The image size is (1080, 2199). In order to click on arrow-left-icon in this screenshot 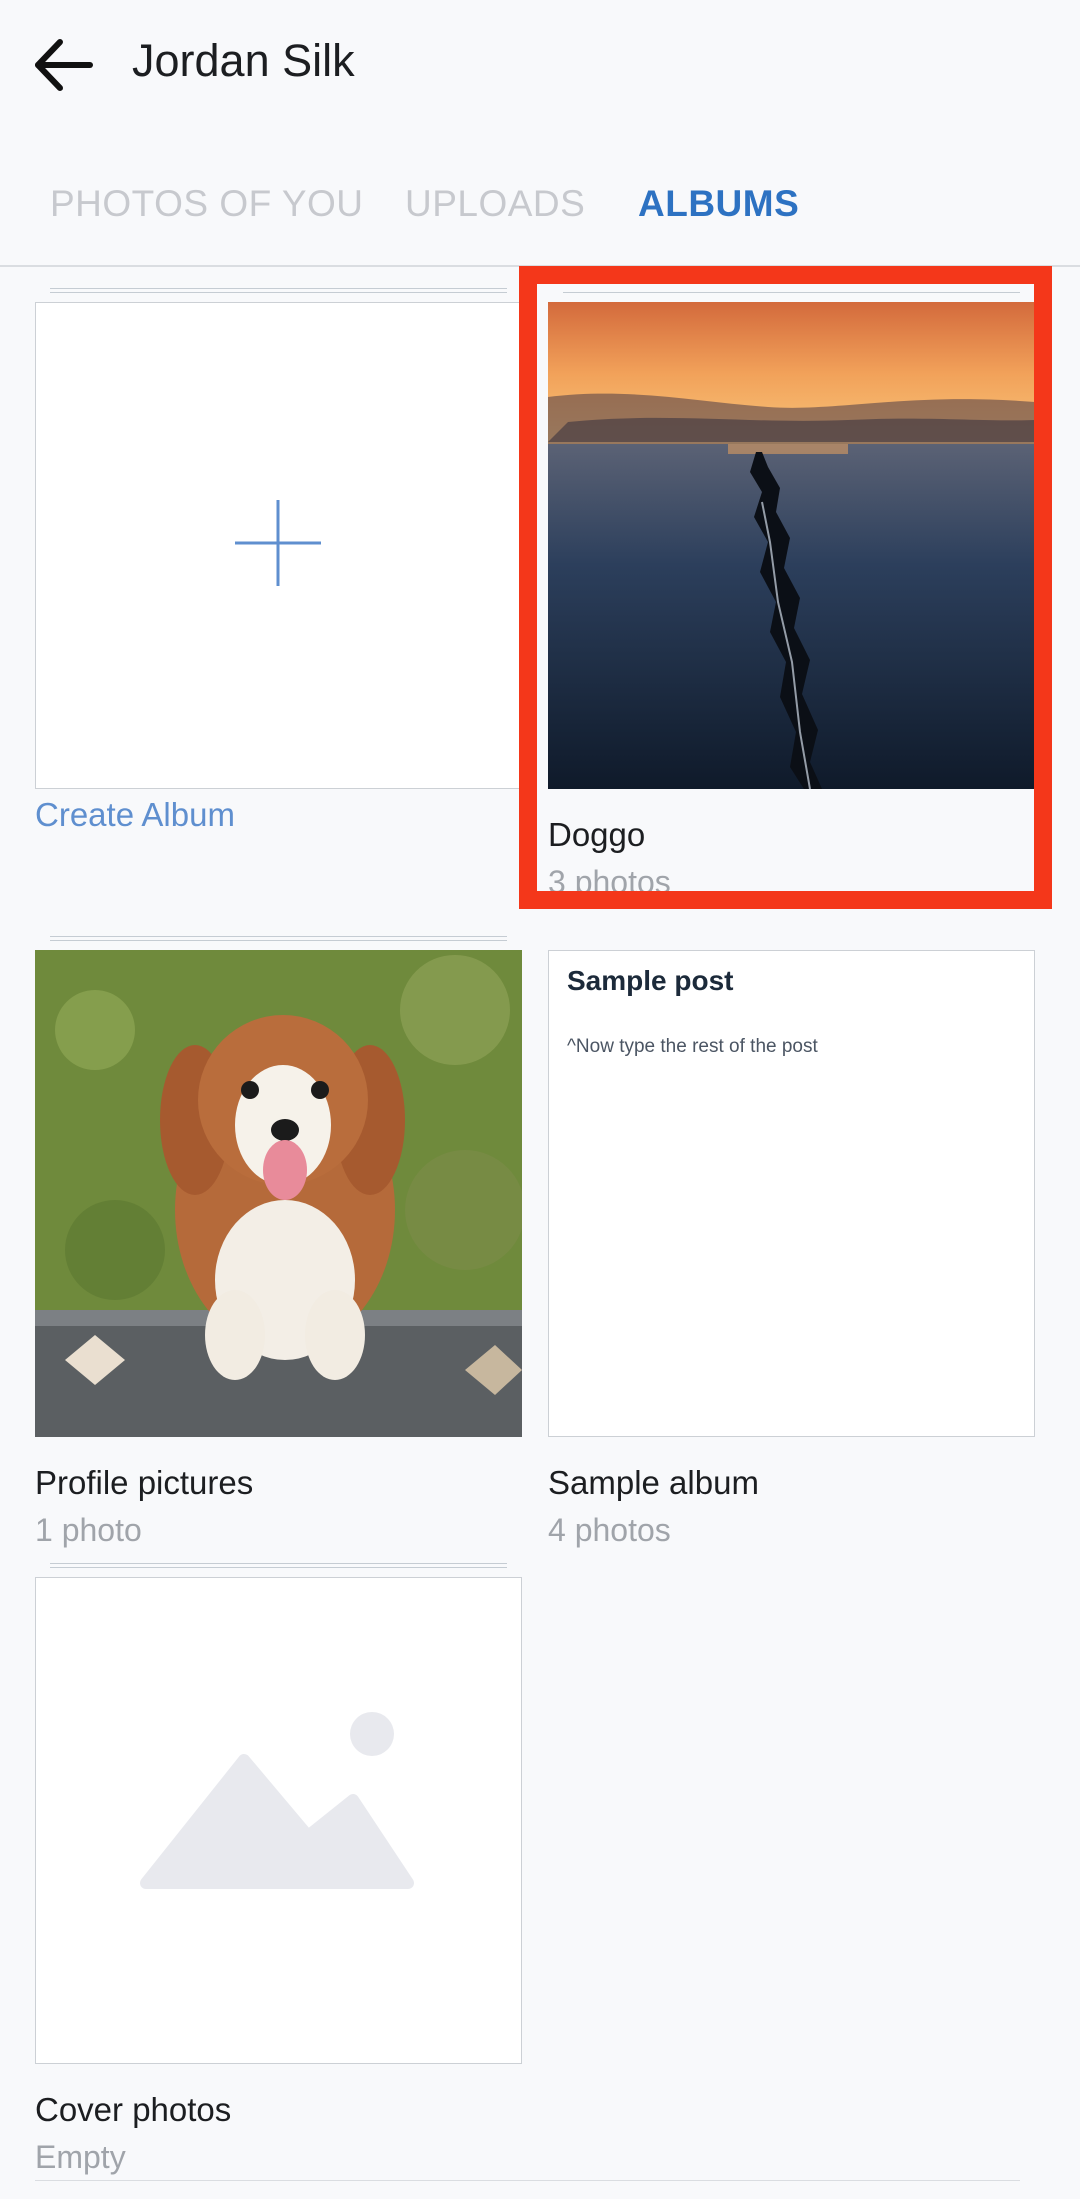, I will do `click(64, 65)`.